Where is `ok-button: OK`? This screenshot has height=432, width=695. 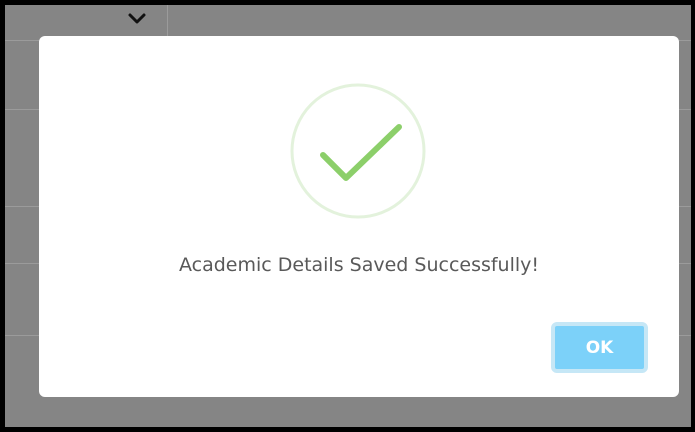
ok-button: OK is located at coordinates (599, 347).